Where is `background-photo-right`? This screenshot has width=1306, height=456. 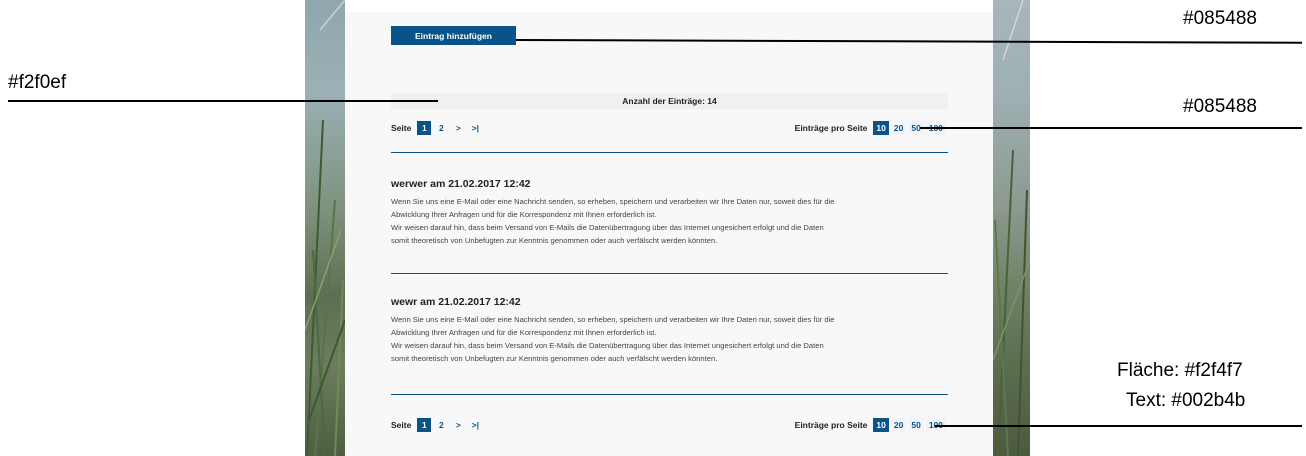
background-photo-right is located at coordinates (1011, 228).